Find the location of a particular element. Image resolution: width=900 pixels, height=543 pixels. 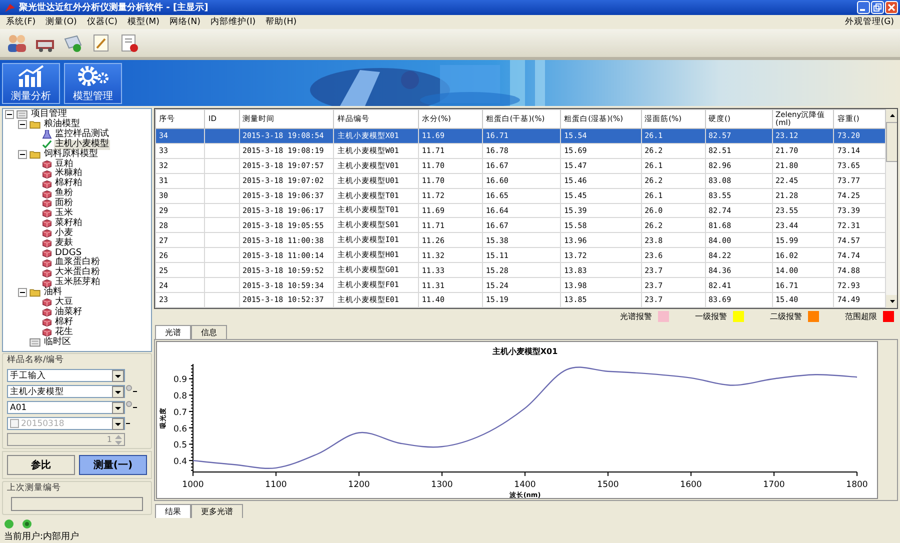

menu-item: 帮助(H) is located at coordinates (281, 22).